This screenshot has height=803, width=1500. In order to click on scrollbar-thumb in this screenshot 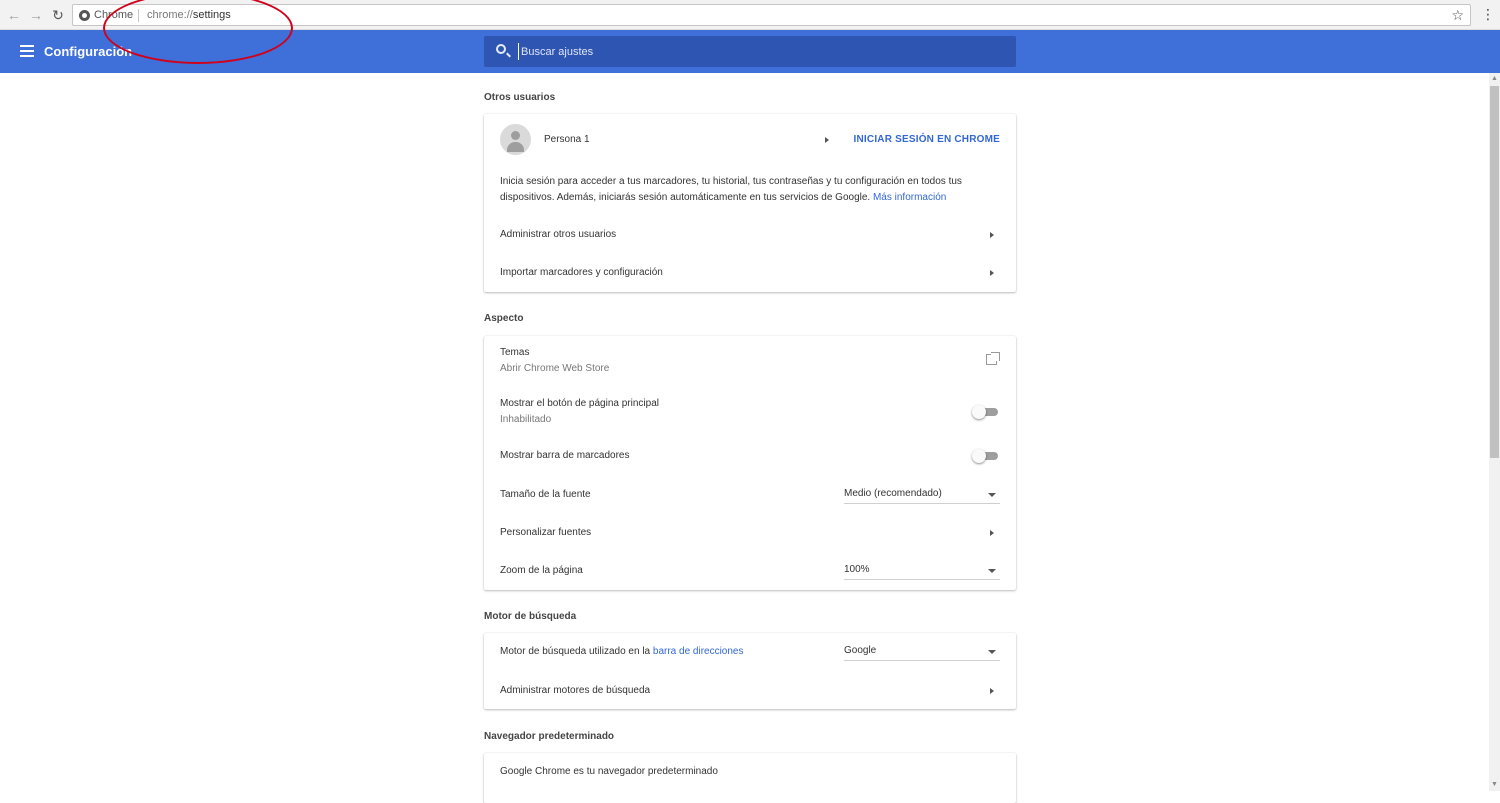, I will do `click(1494, 272)`.